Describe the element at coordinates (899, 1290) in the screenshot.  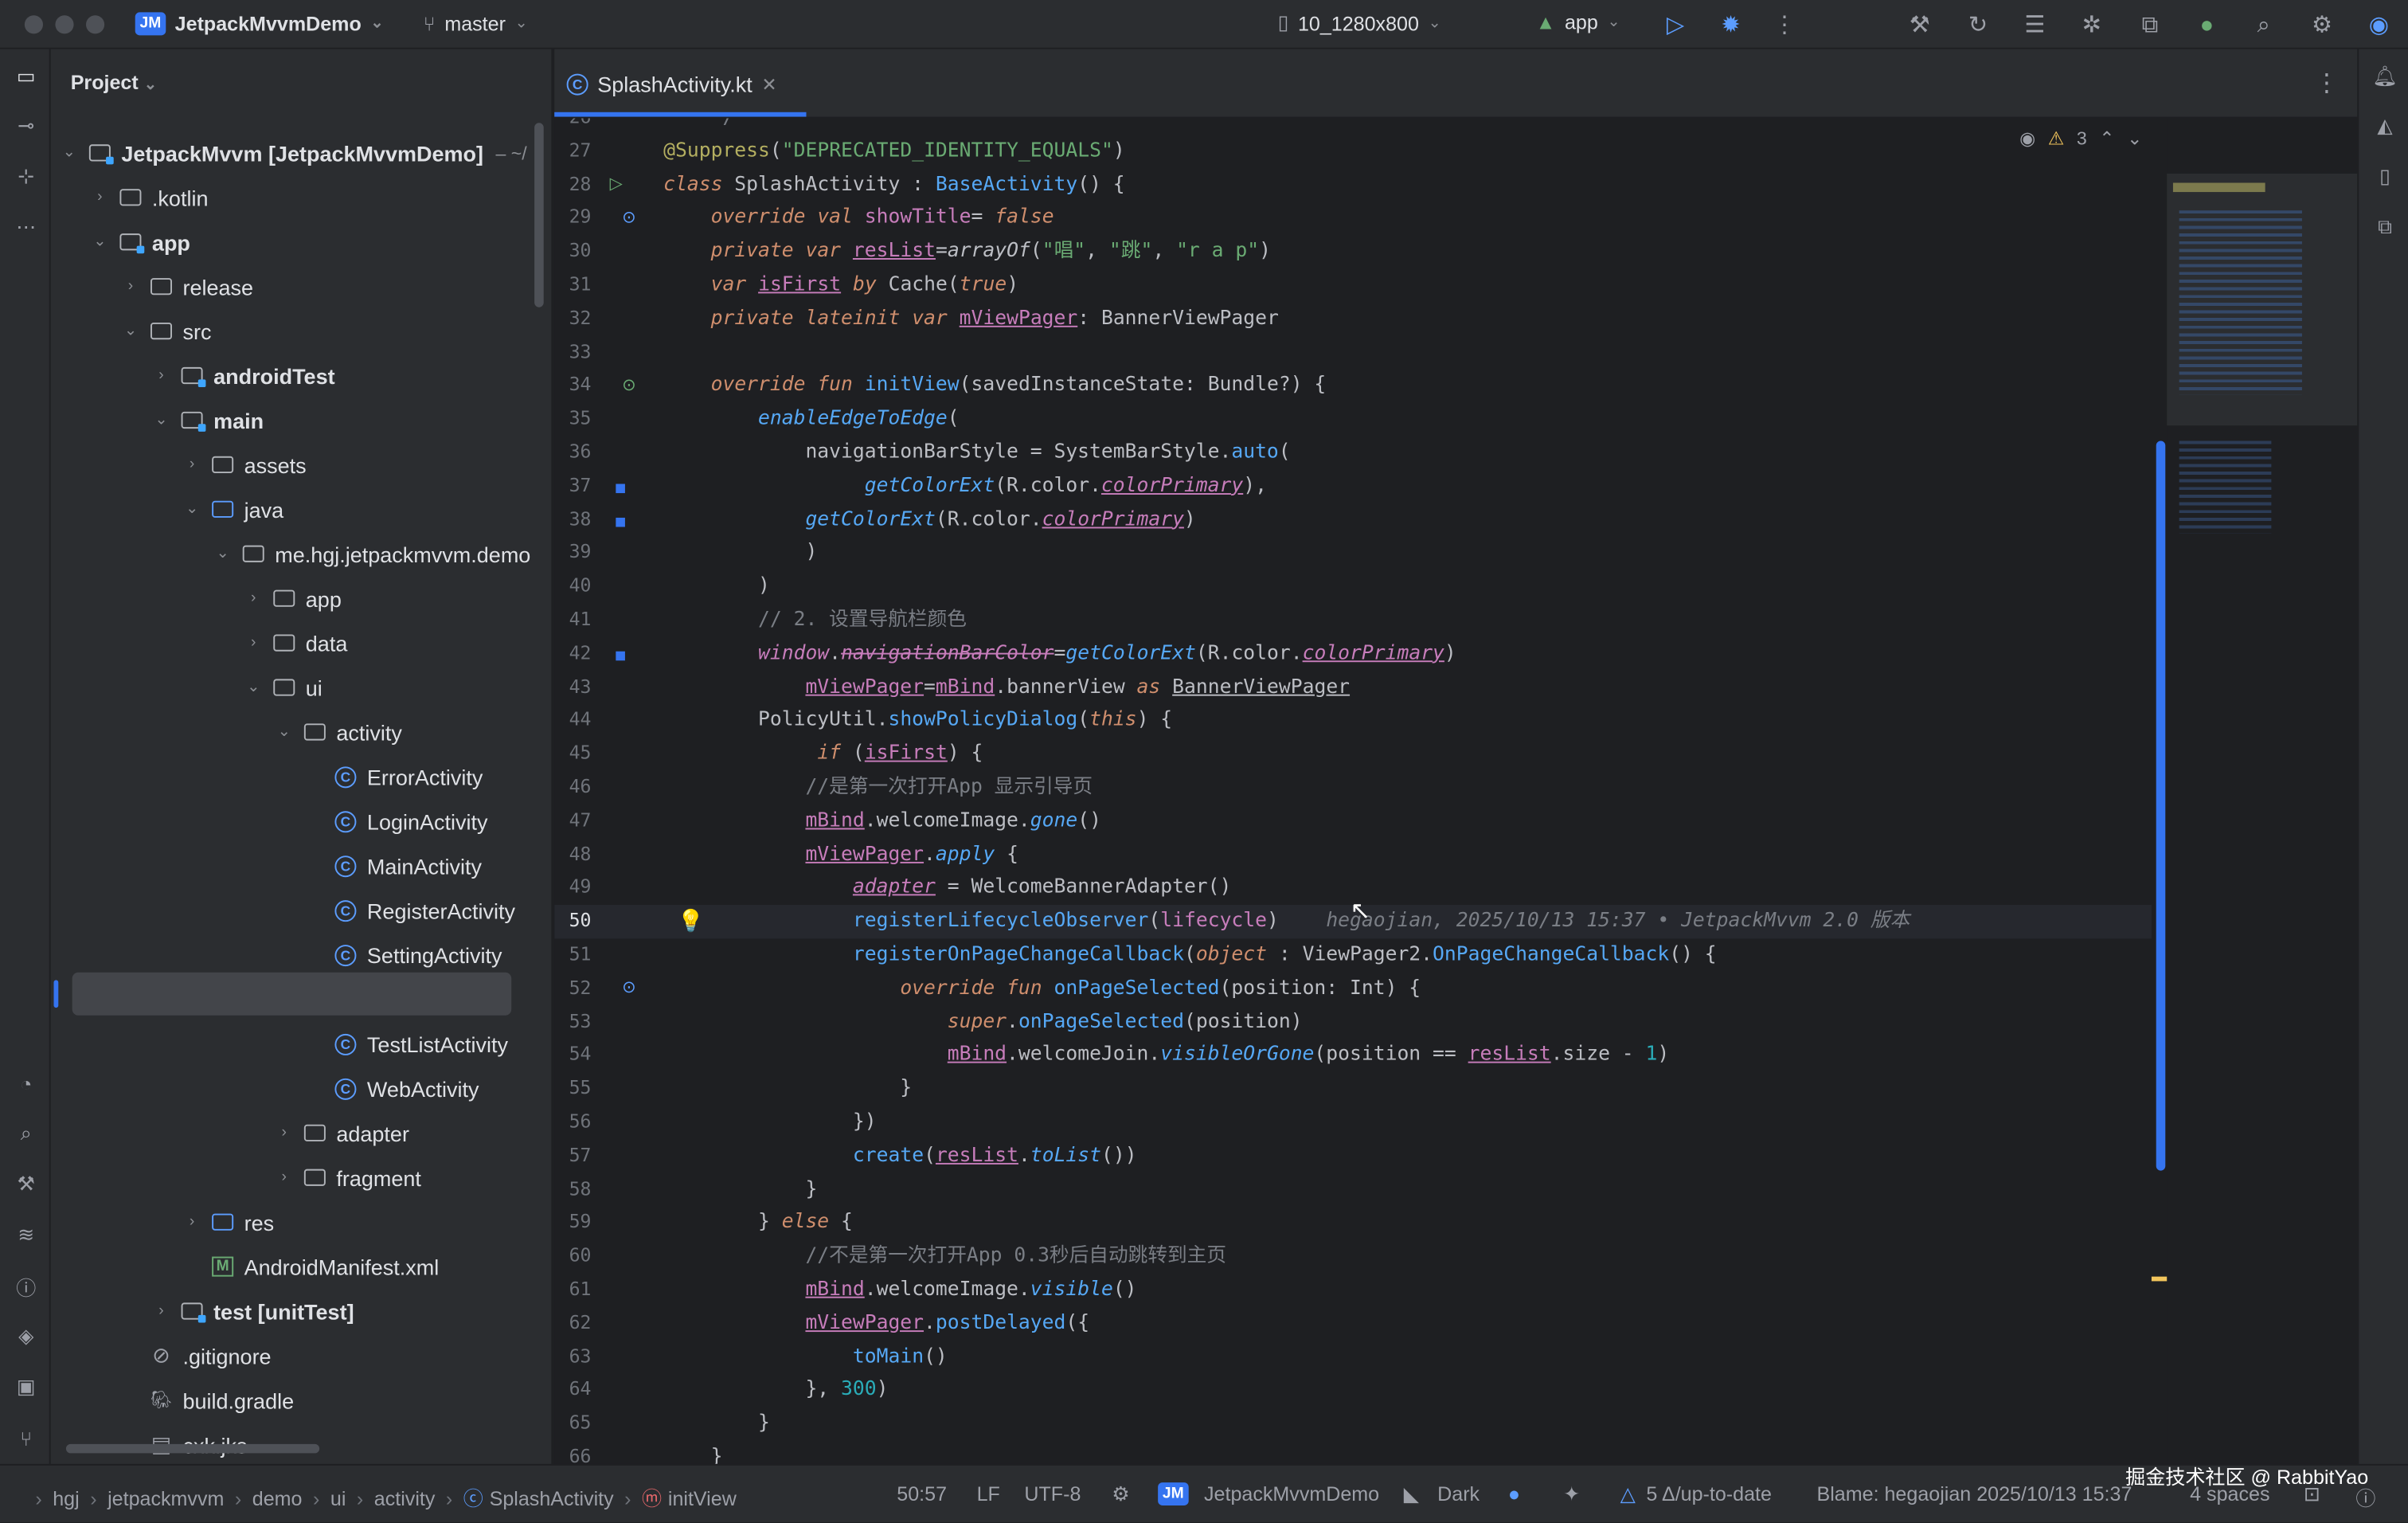
I see `code-line: mBind.welcomeImage.visible()` at that location.